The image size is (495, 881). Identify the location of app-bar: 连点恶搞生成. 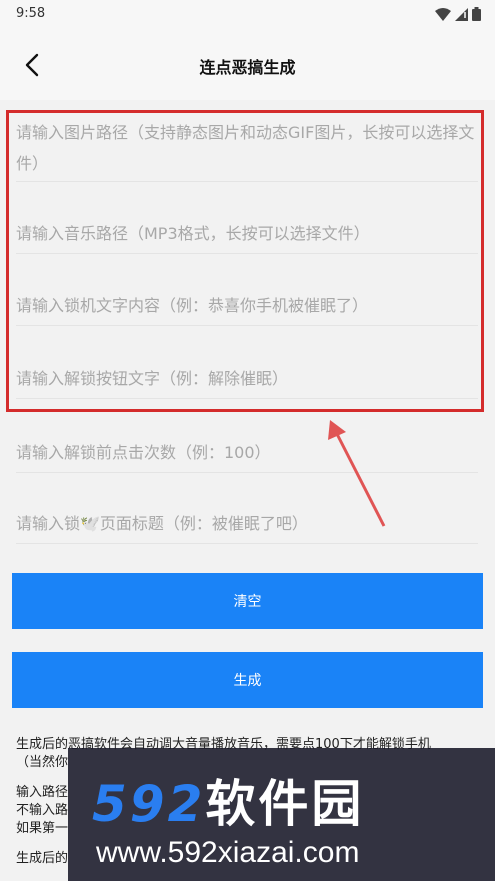
(247, 65).